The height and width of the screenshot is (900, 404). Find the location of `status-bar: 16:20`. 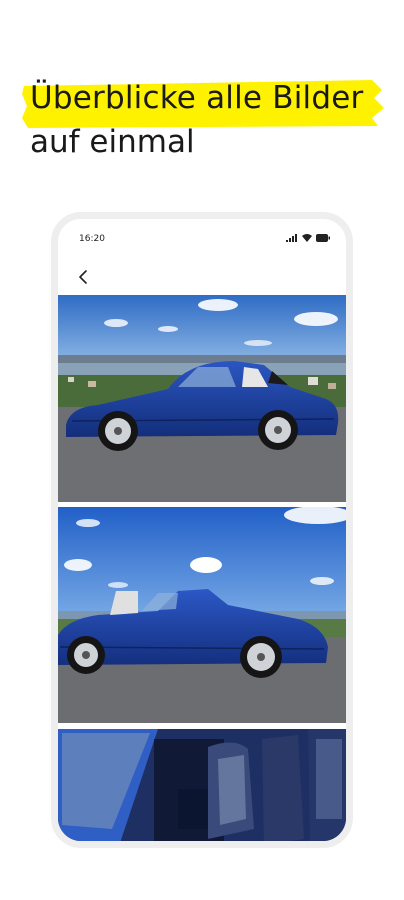

status-bar: 16:20 is located at coordinates (202, 241).